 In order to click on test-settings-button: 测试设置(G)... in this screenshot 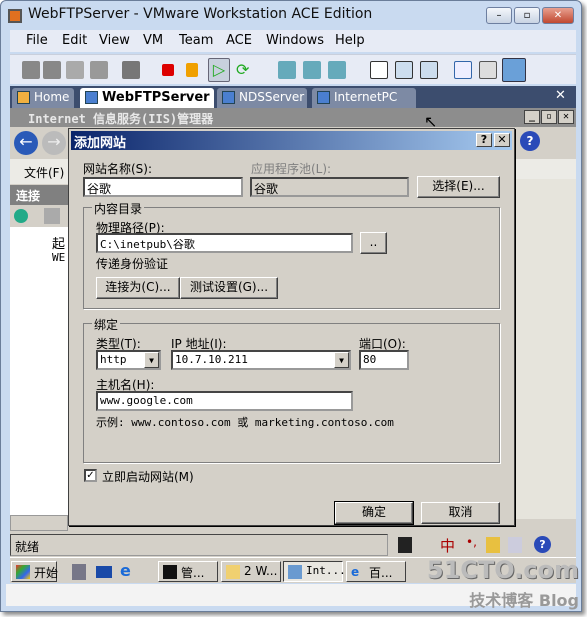, I will do `click(229, 288)`.